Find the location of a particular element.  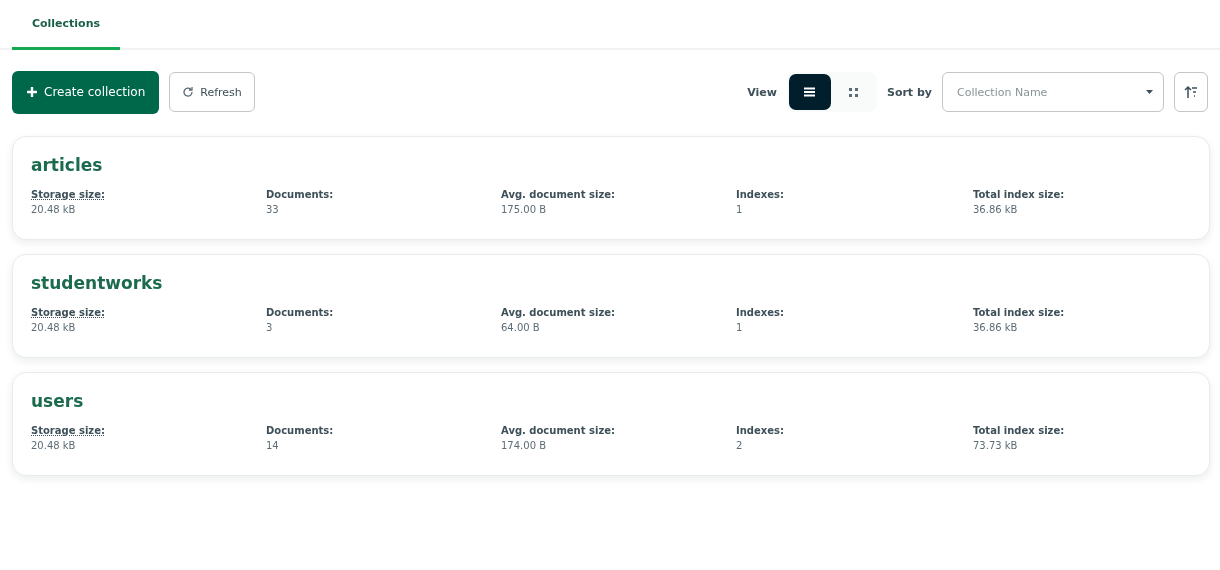

sort-direction-button is located at coordinates (1191, 92).